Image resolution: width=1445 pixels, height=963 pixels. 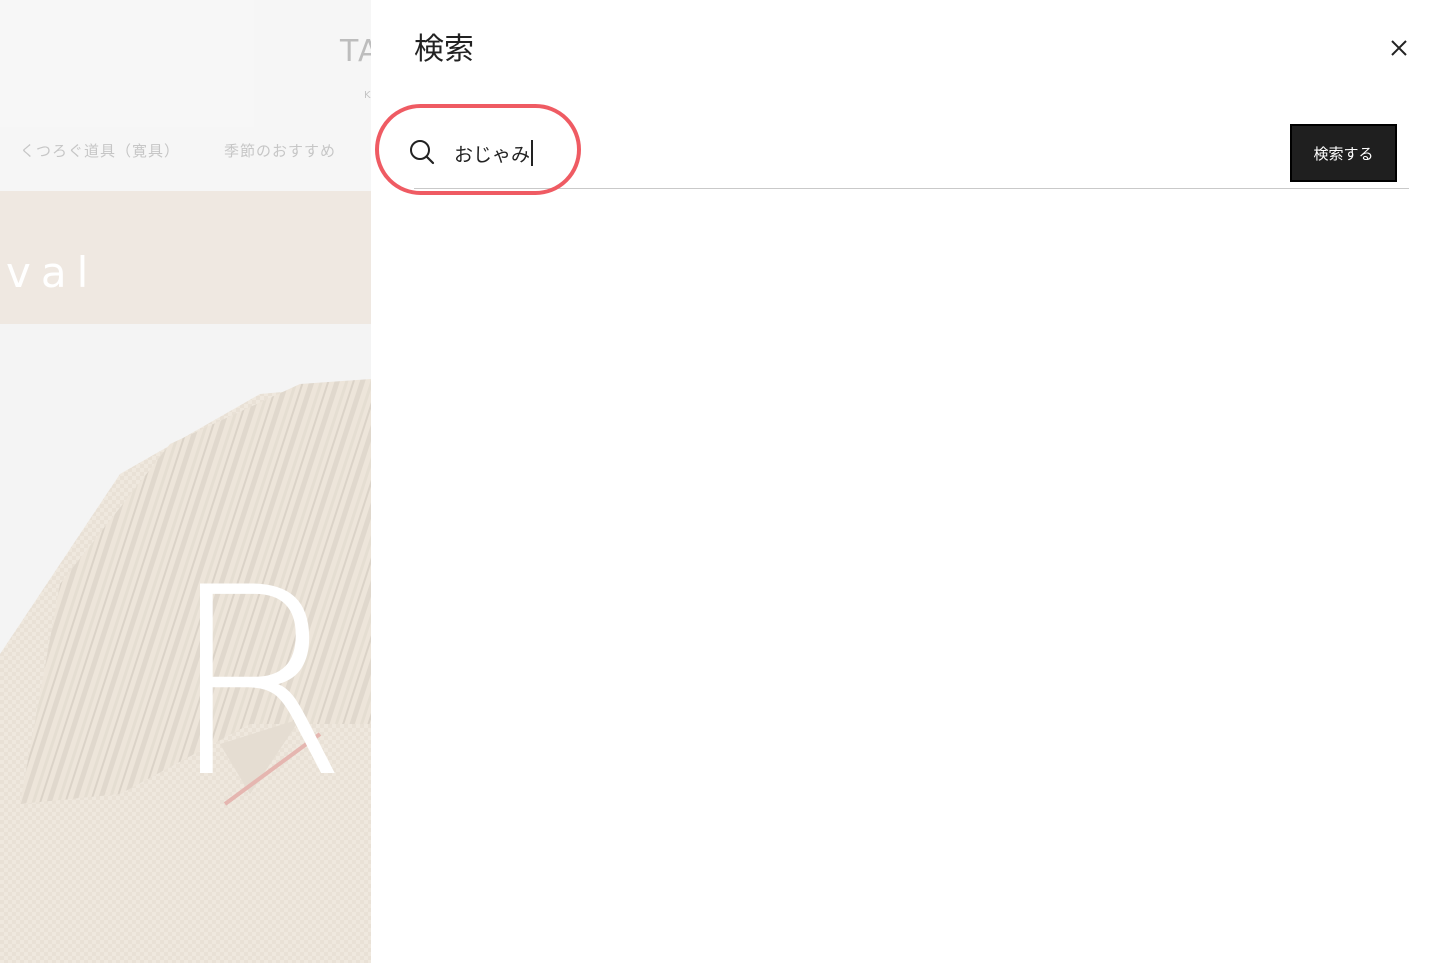 What do you see at coordinates (532, 153) in the screenshot?
I see `text-caret` at bounding box center [532, 153].